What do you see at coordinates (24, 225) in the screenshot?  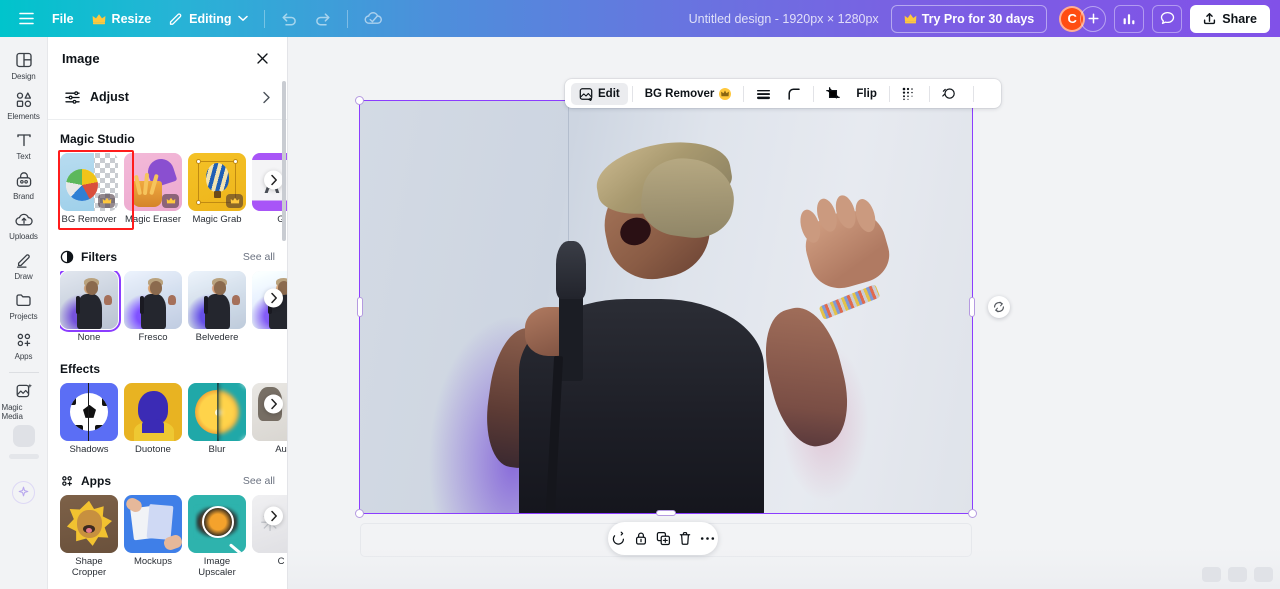 I see `sidebar-item-uploads: Uploads` at bounding box center [24, 225].